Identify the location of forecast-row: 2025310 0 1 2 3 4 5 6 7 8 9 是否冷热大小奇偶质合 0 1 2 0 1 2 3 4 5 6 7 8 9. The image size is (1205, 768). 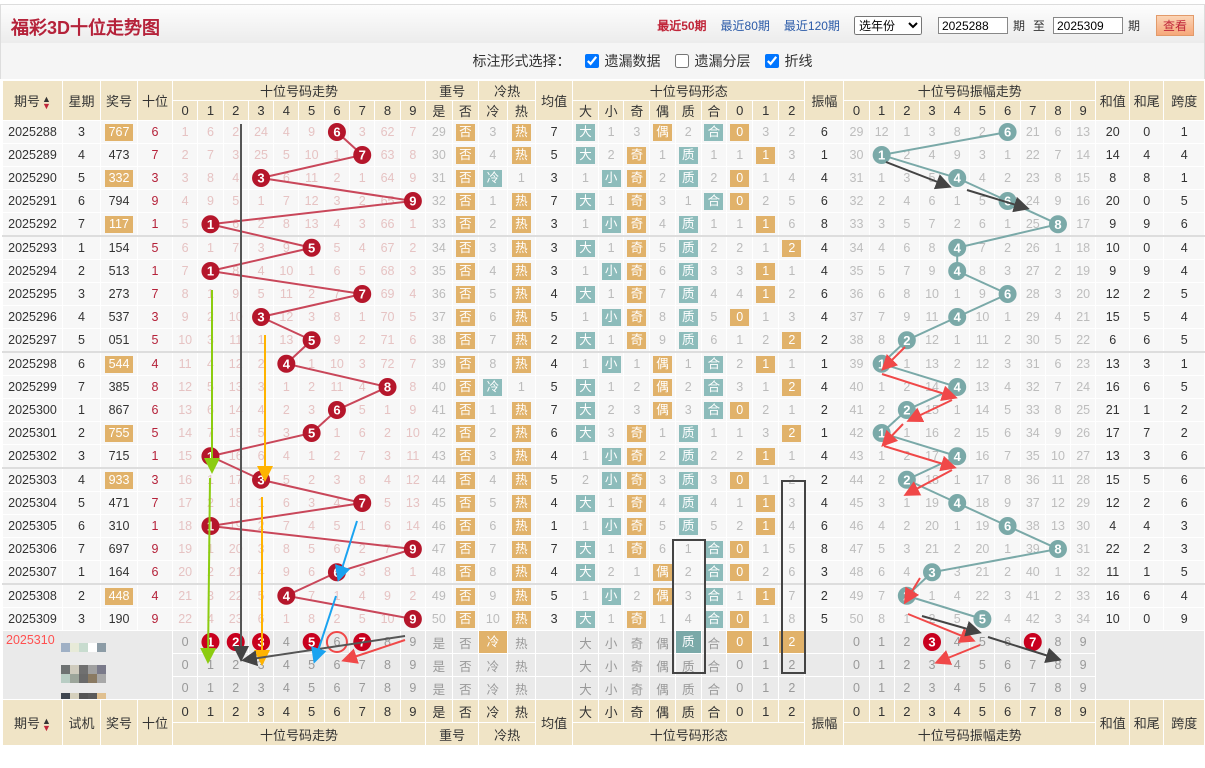
(603, 665).